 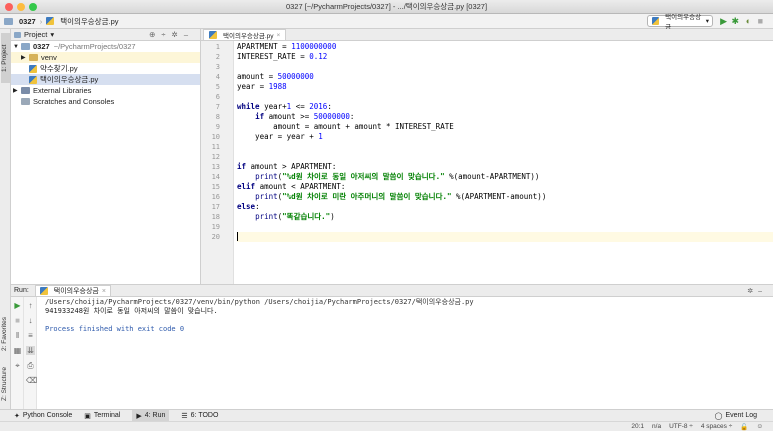 I want to click on inspector-icon: ☺, so click(x=759, y=426).